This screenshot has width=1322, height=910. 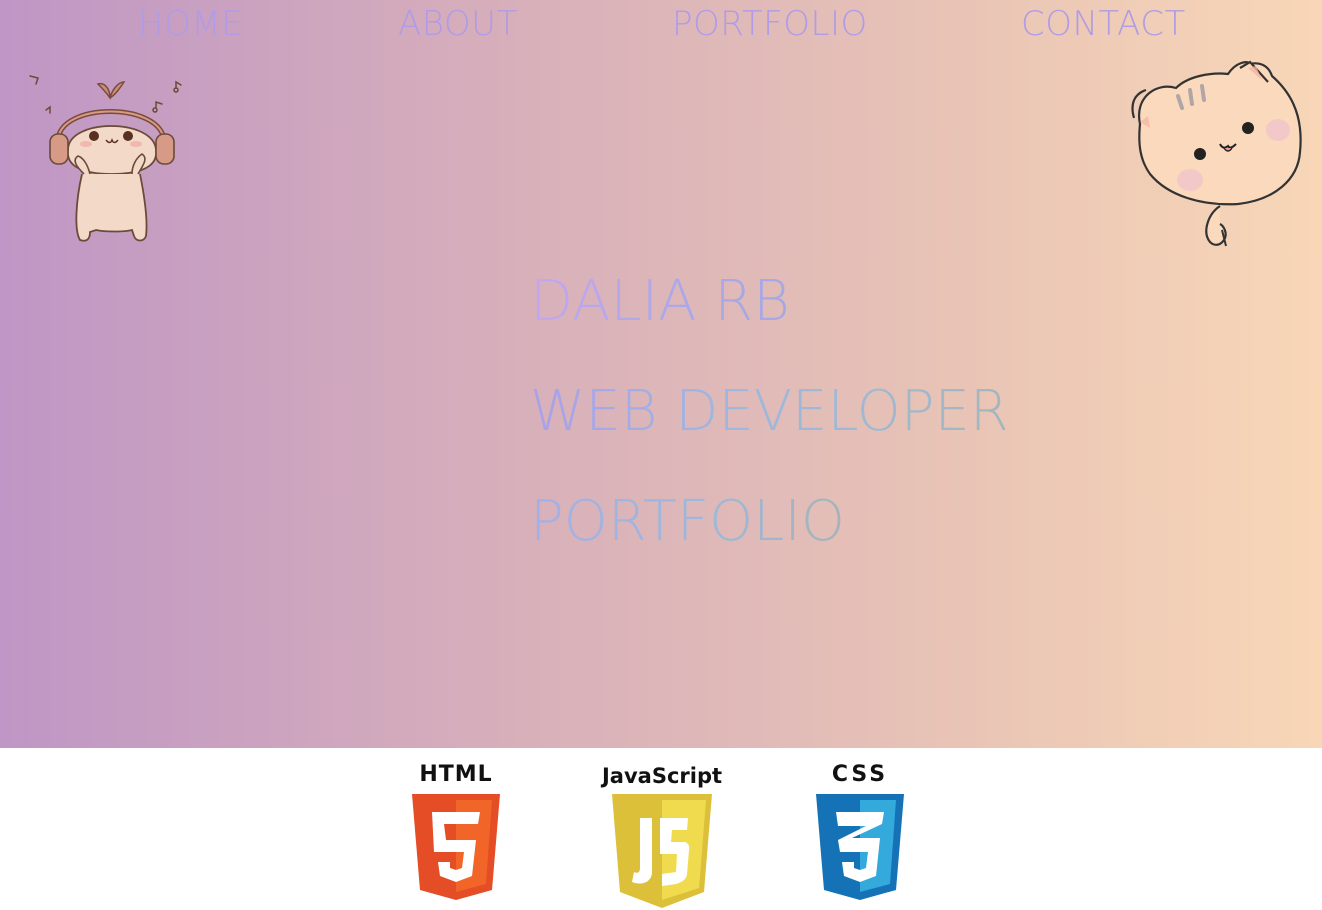 I want to click on nav-link-about: ABOUT, so click(x=458, y=24).